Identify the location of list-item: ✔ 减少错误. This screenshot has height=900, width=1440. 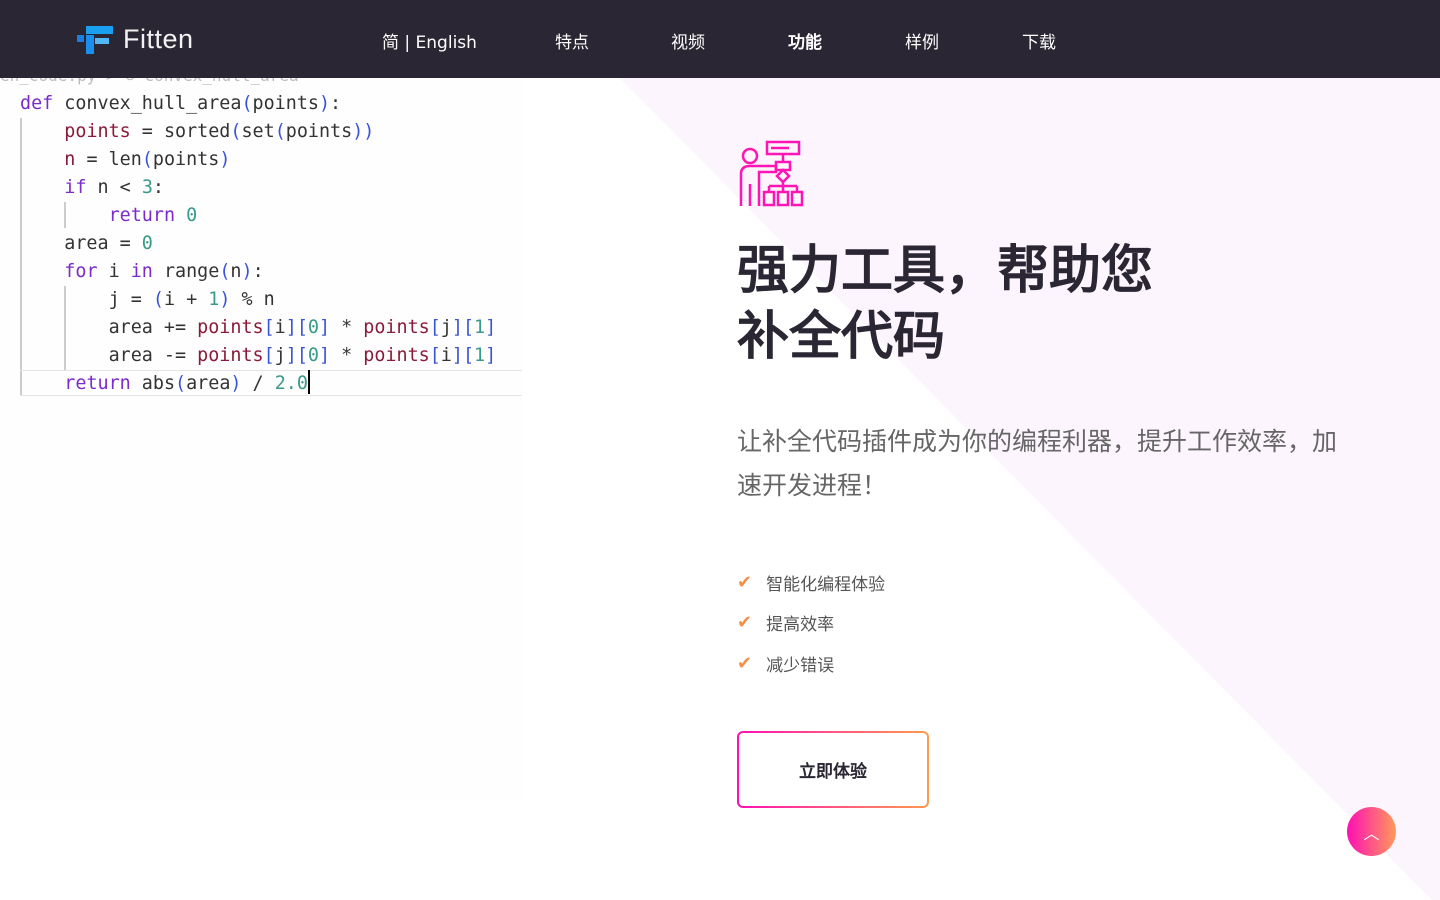
(786, 664).